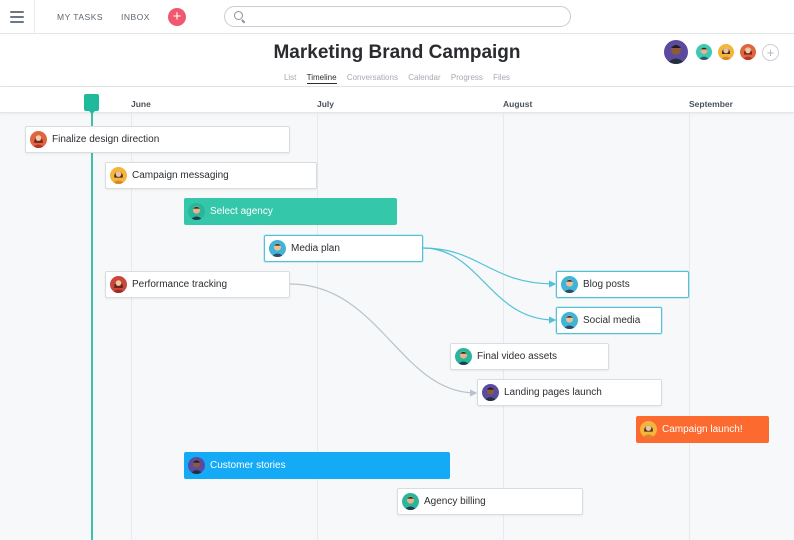  I want to click on task-label: Social media, so click(612, 320).